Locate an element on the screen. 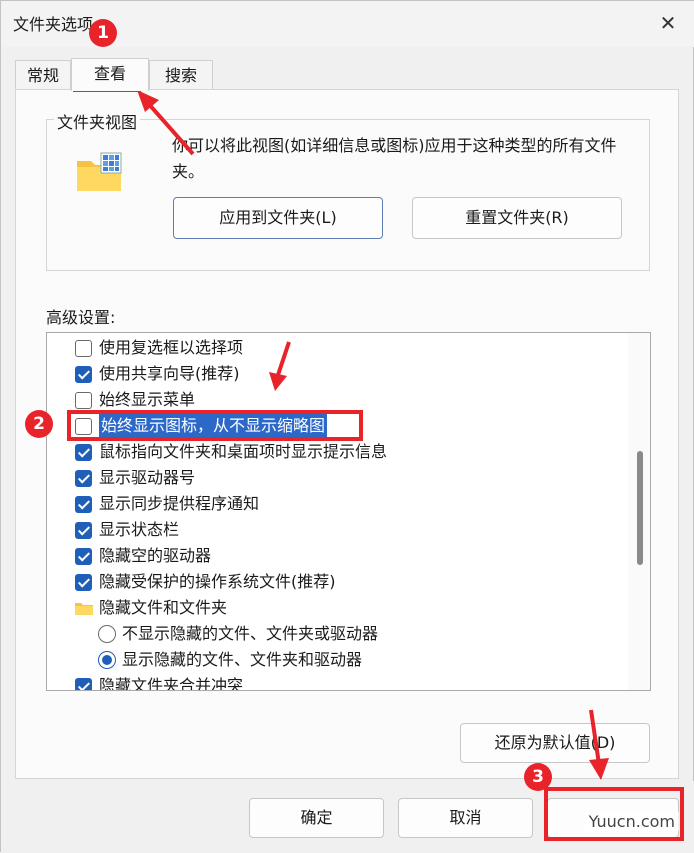 The height and width of the screenshot is (853, 694). list-item-label: 显示驱动器号 is located at coordinates (147, 477).